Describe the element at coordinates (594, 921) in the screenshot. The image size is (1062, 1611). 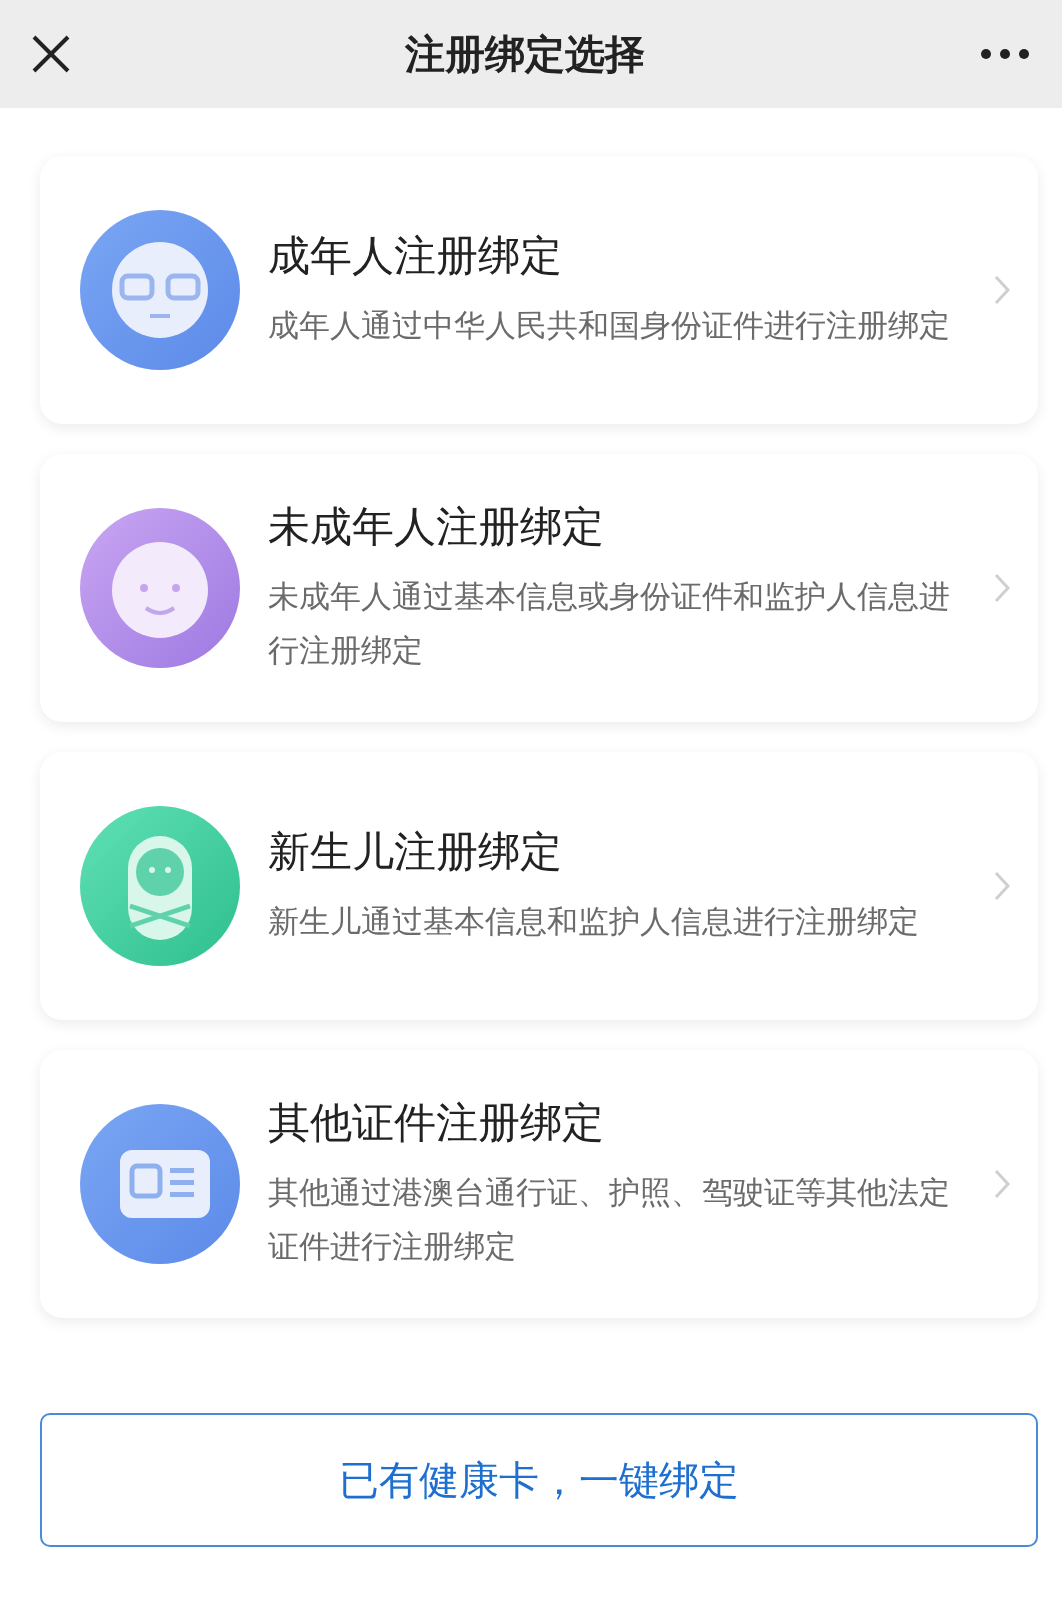
I see `option-description: 新生儿通过基本信息和监护人信息进行注册绑定` at that location.